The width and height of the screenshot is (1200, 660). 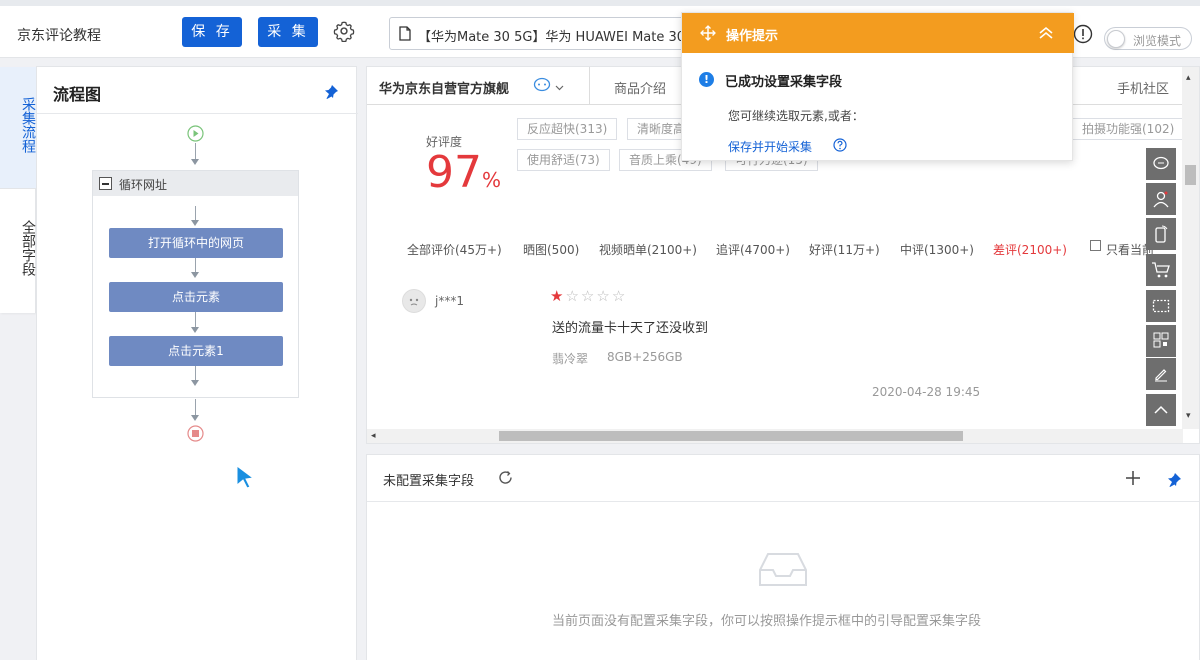 What do you see at coordinates (557, 296) in the screenshot?
I see `star-filled-icon: ★` at bounding box center [557, 296].